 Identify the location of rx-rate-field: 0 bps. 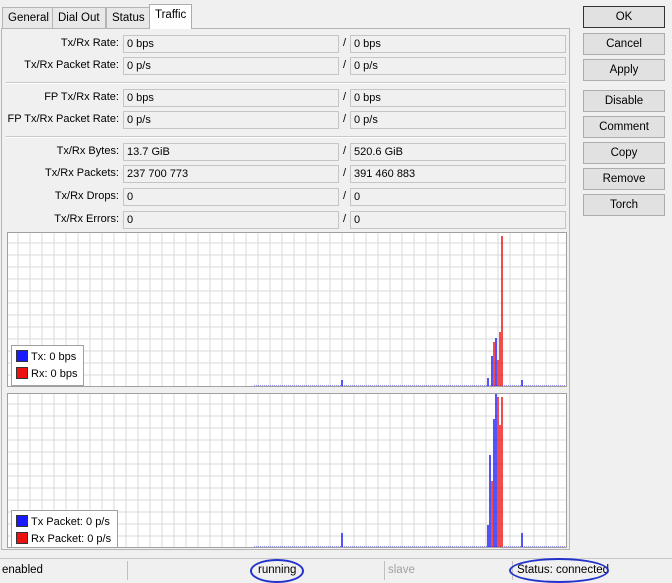
(458, 44).